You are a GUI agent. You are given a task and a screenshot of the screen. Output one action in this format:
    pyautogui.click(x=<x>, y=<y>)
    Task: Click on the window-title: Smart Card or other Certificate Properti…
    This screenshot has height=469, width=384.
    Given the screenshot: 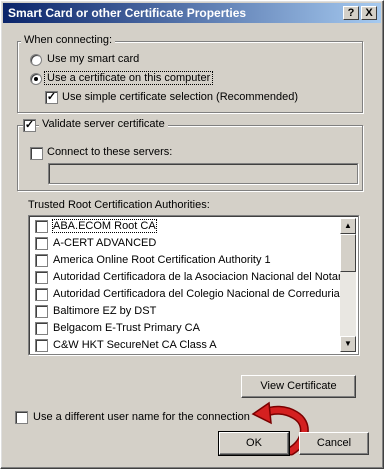 What is the action you would take?
    pyautogui.click(x=127, y=13)
    